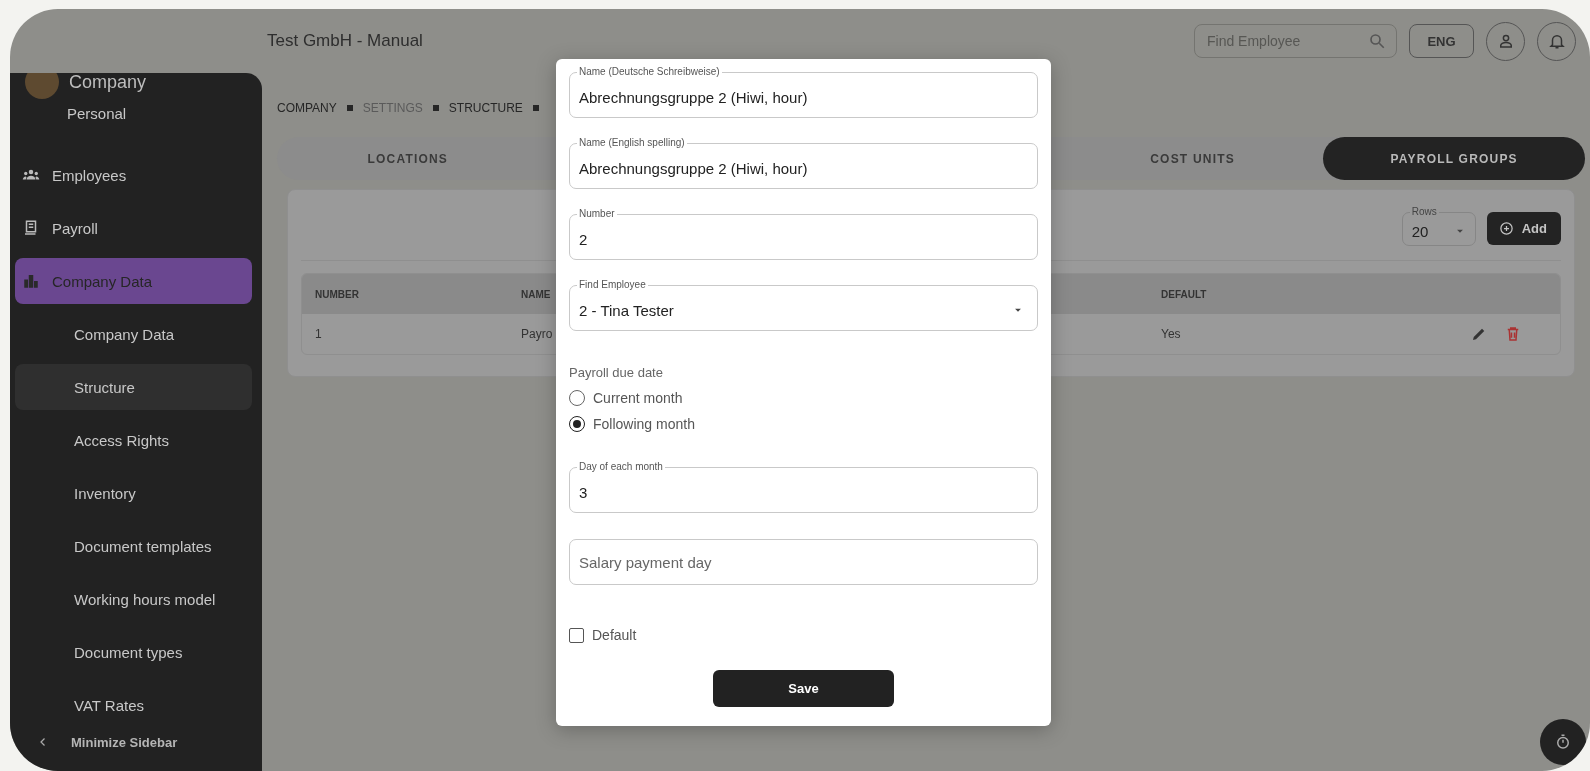  I want to click on buildings-icon, so click(31, 281).